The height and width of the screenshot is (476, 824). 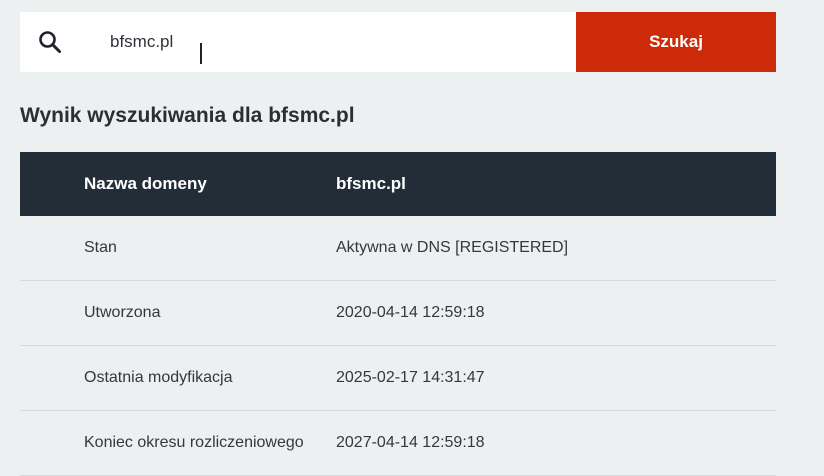 I want to click on table-header: Nazwa domeny bfsmc.pl, so click(x=398, y=184).